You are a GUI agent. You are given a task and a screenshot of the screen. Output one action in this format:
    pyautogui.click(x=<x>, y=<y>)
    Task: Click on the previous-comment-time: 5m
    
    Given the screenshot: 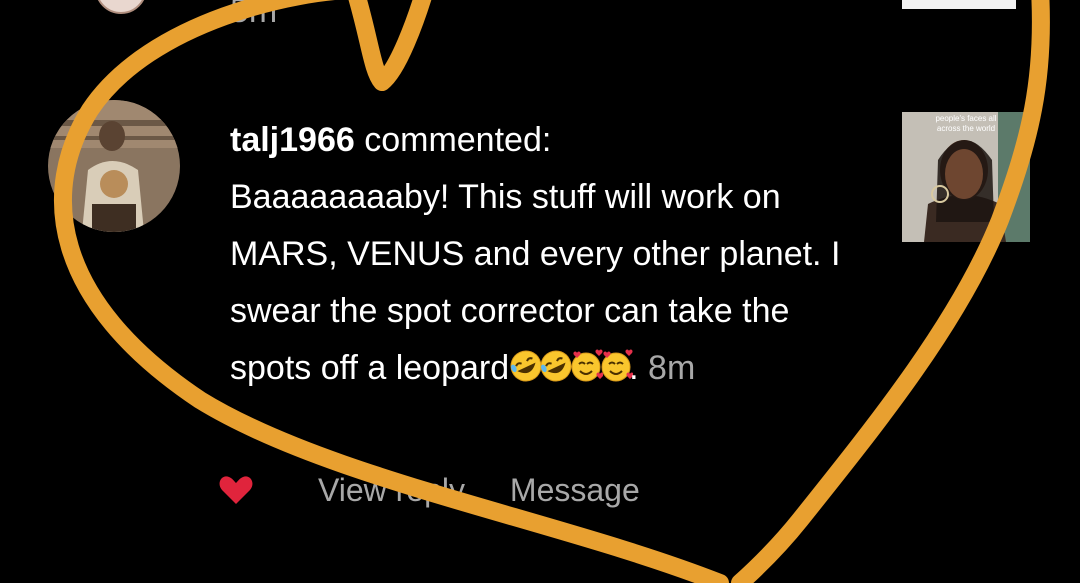 What is the action you would take?
    pyautogui.click(x=254, y=15)
    